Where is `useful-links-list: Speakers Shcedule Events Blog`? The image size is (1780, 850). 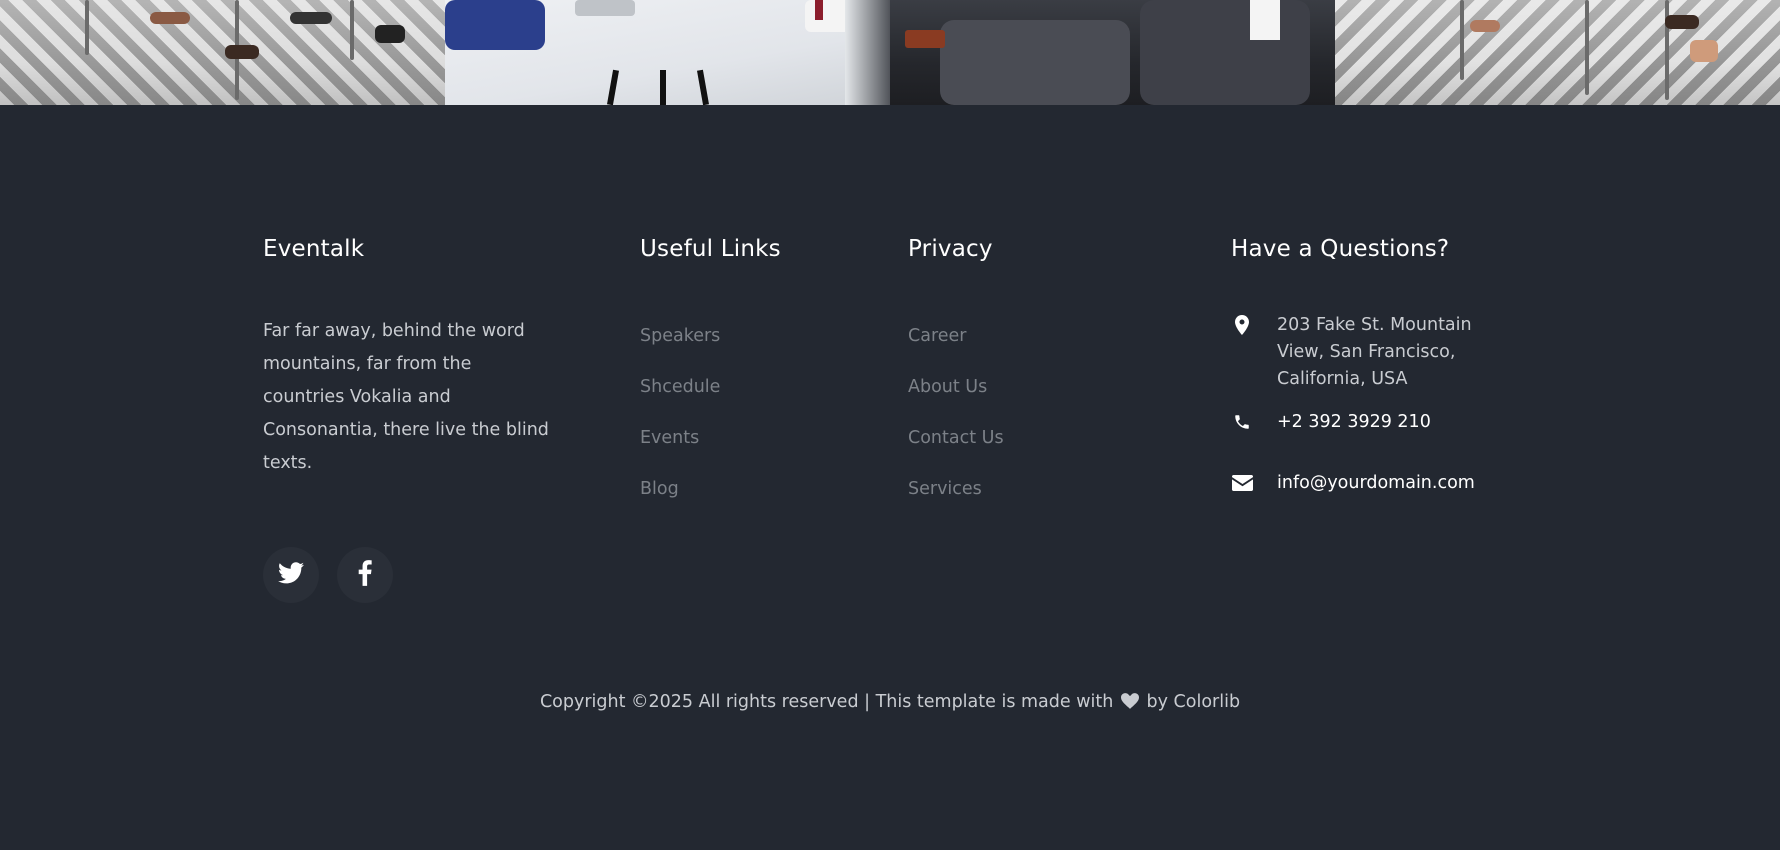 useful-links-list: Speakers Shcedule Events Blog is located at coordinates (760, 426).